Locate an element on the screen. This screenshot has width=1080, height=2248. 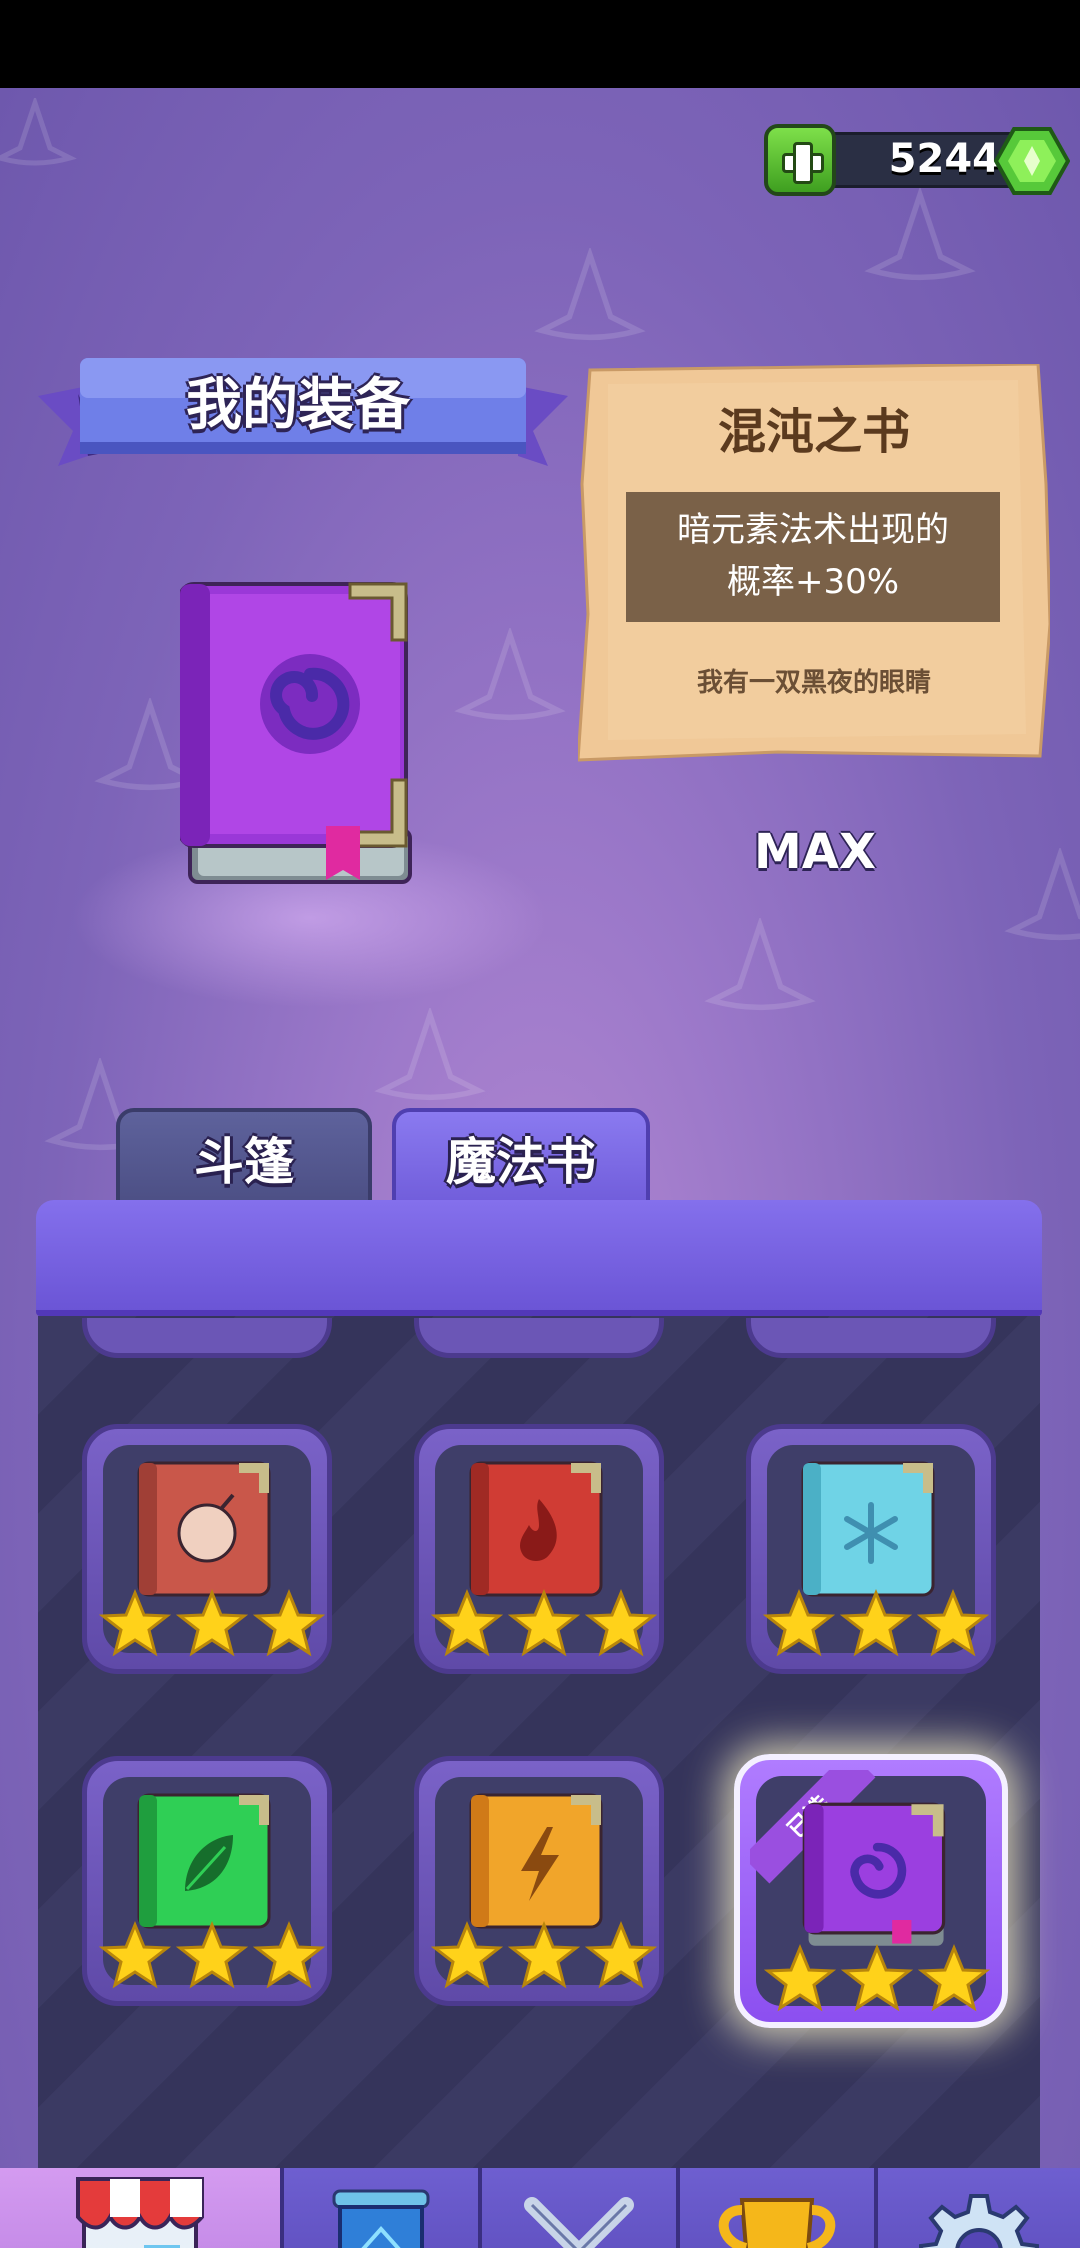
book-slot-nature is located at coordinates (207, 1881).